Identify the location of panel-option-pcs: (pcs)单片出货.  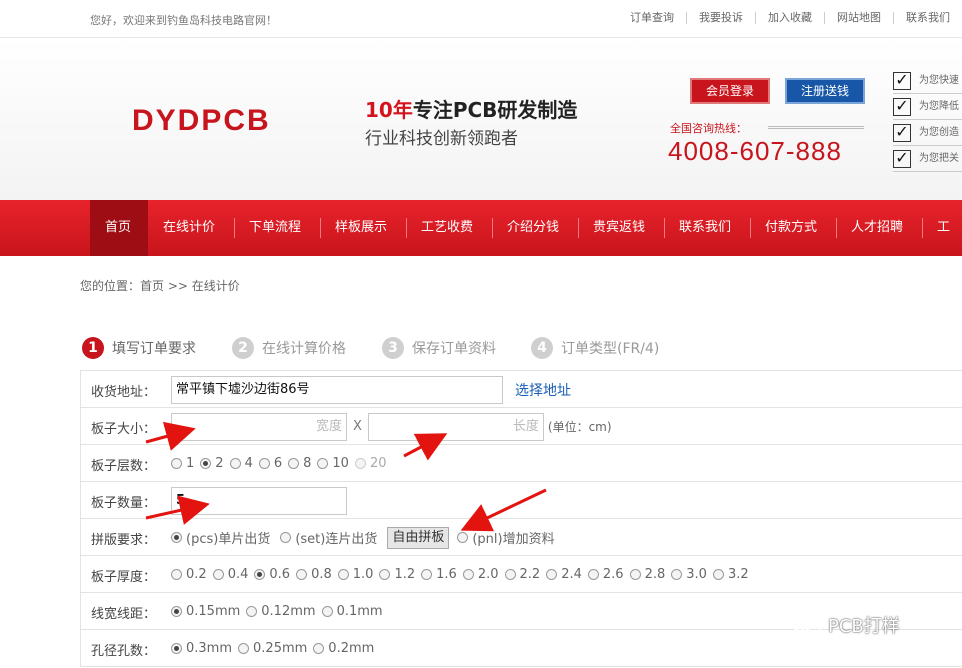
(220, 537).